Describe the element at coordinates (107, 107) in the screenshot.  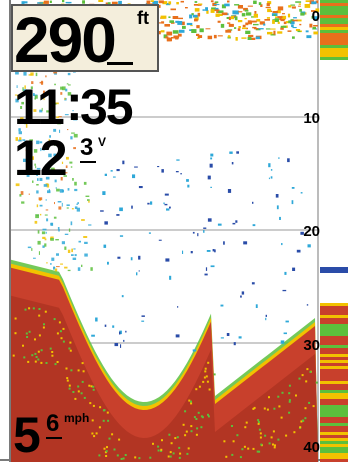
I see `time-minutes: 35` at that location.